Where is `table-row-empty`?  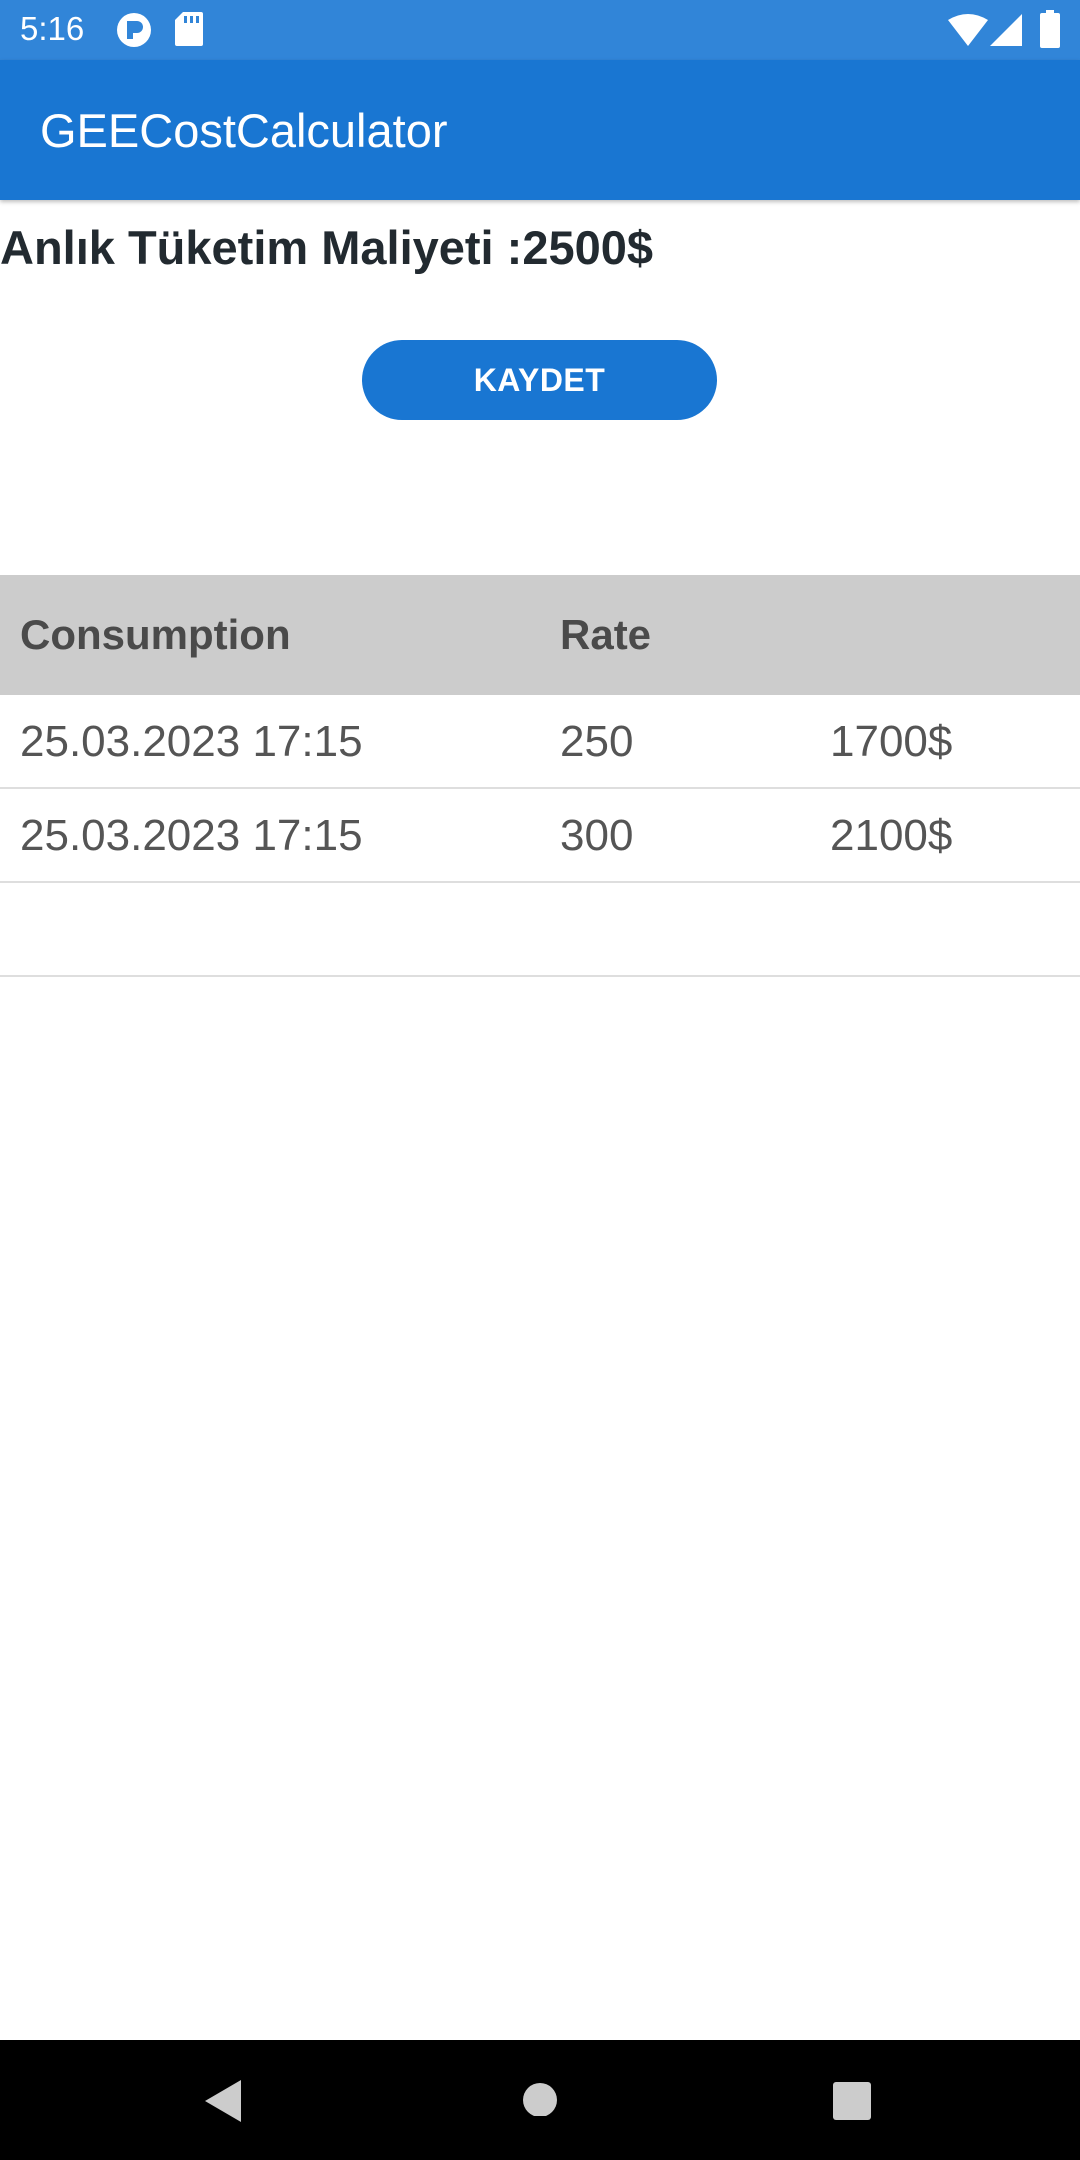
table-row-empty is located at coordinates (540, 930).